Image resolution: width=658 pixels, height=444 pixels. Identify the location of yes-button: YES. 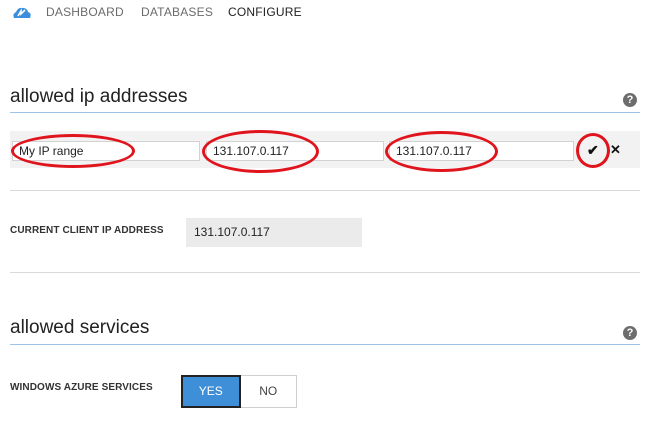
(211, 391).